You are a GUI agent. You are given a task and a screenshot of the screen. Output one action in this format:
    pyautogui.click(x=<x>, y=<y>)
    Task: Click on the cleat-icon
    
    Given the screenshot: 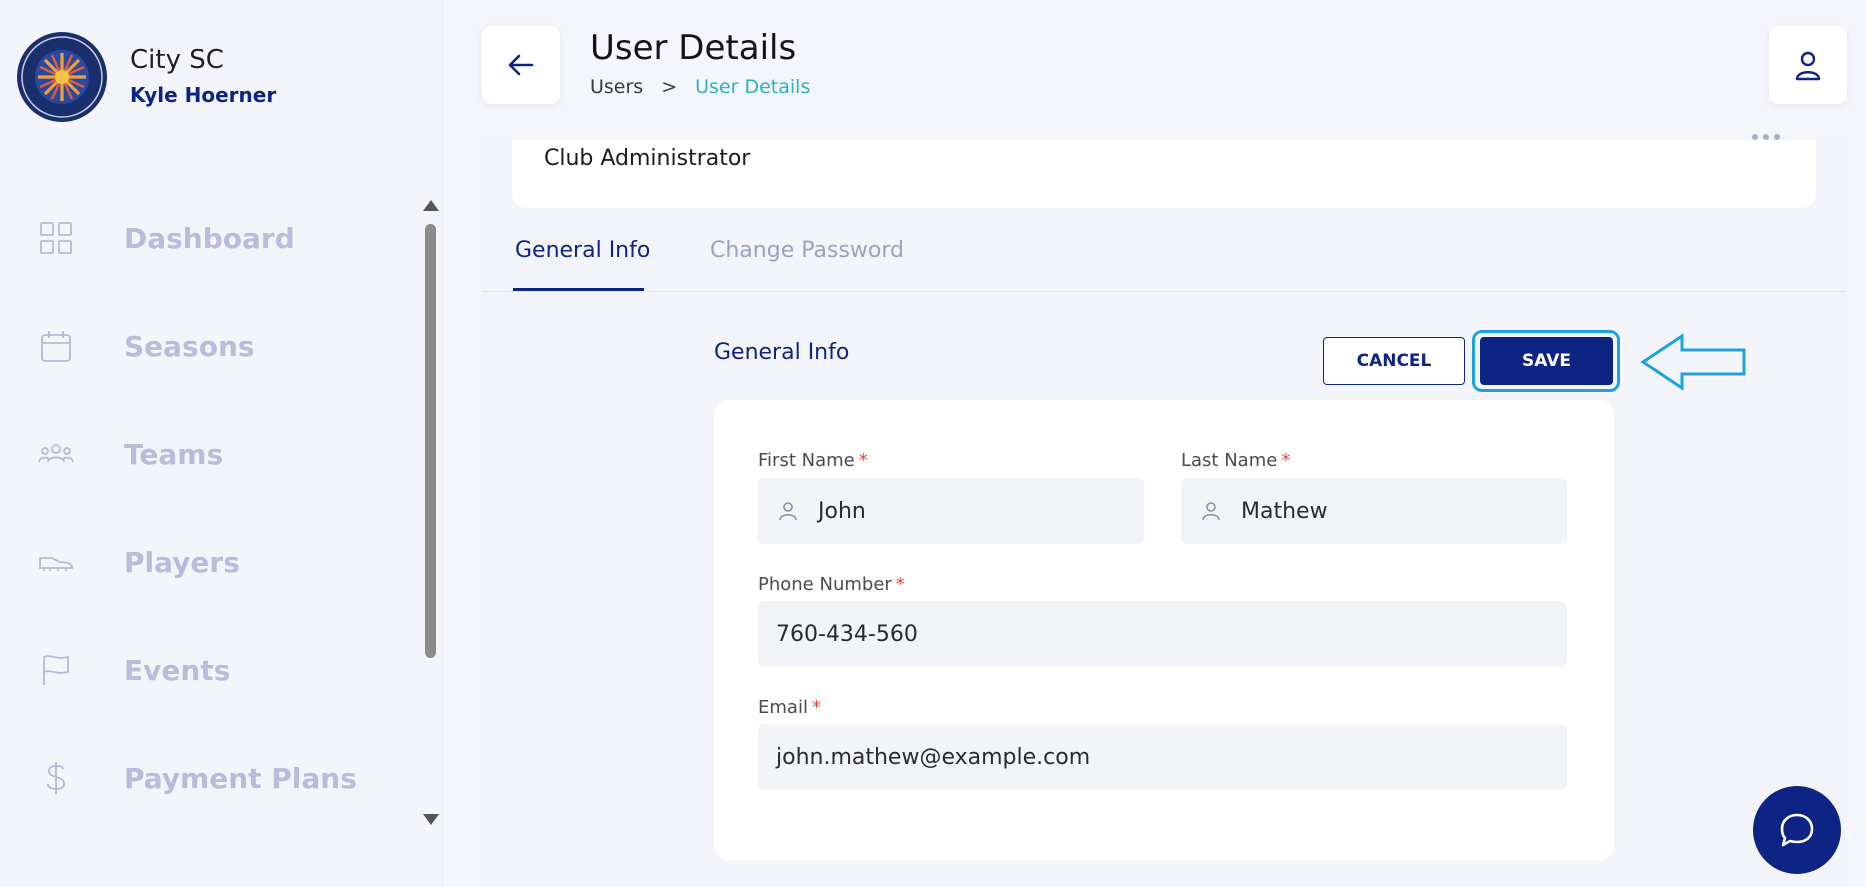 What is the action you would take?
    pyautogui.click(x=56, y=564)
    